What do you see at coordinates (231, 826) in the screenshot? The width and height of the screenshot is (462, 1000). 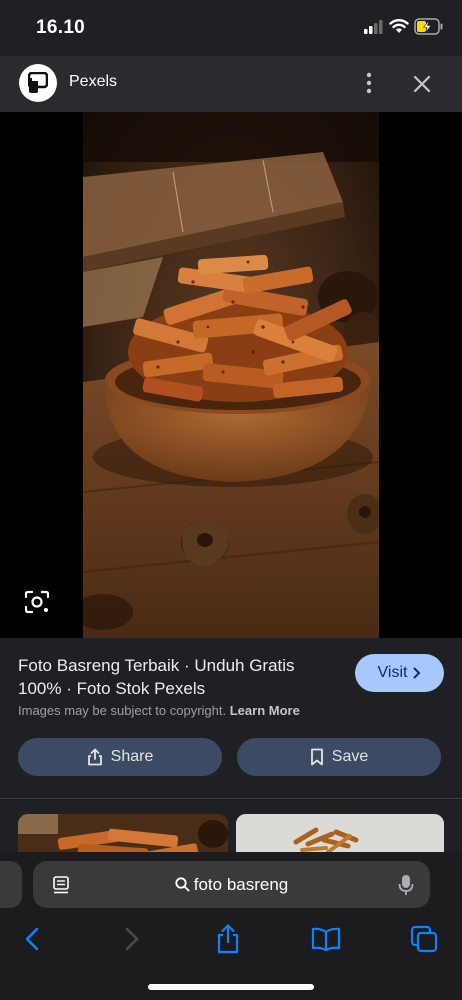 I see `related-images` at bounding box center [231, 826].